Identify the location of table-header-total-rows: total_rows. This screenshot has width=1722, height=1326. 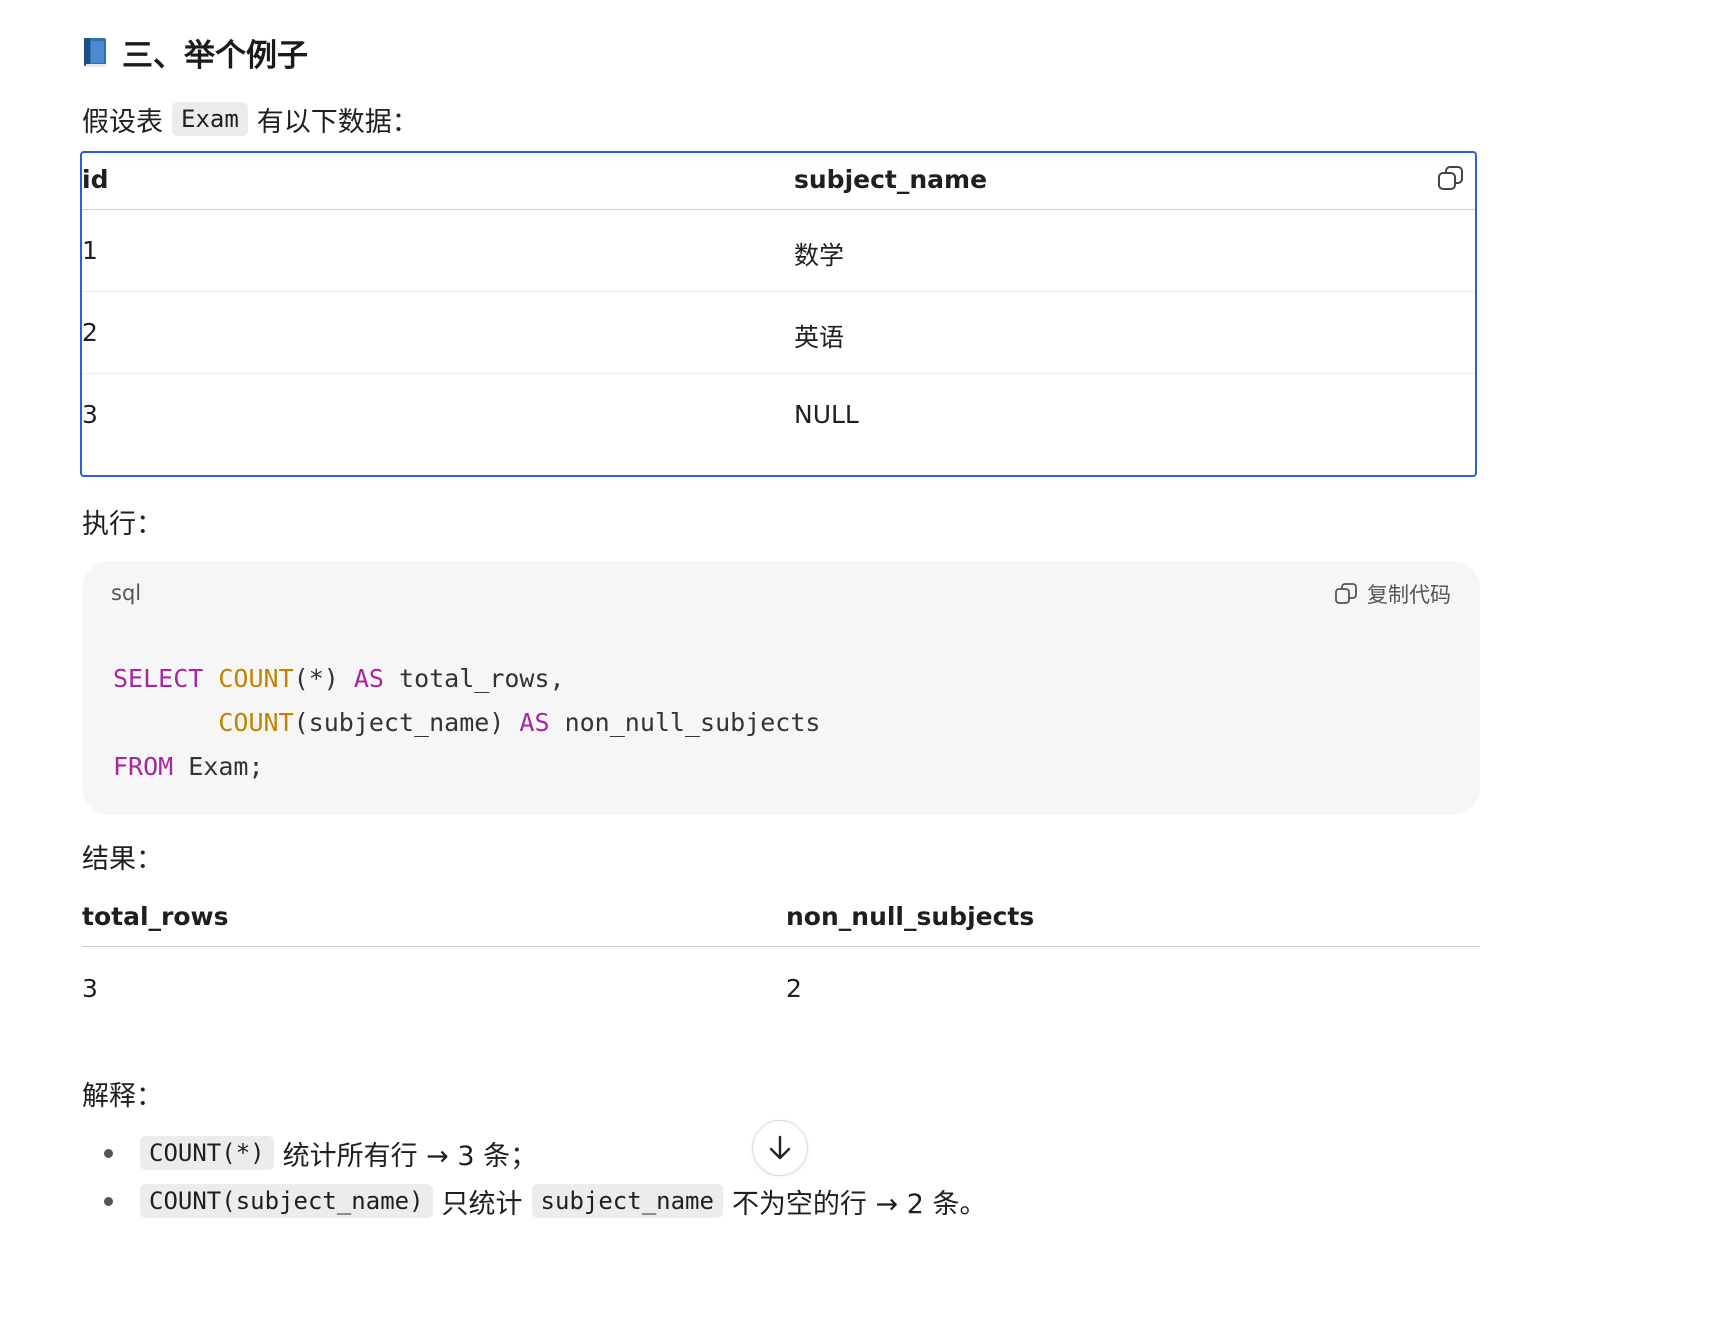
(155, 916).